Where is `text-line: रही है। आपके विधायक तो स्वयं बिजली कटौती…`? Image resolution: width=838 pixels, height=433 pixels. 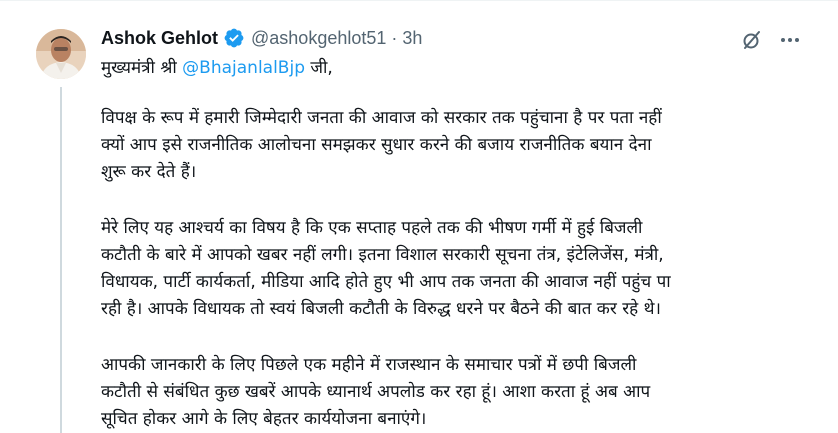 text-line: रही है। आपके विधायक तो स्वयं बिजली कटौती… is located at coordinates (381, 309).